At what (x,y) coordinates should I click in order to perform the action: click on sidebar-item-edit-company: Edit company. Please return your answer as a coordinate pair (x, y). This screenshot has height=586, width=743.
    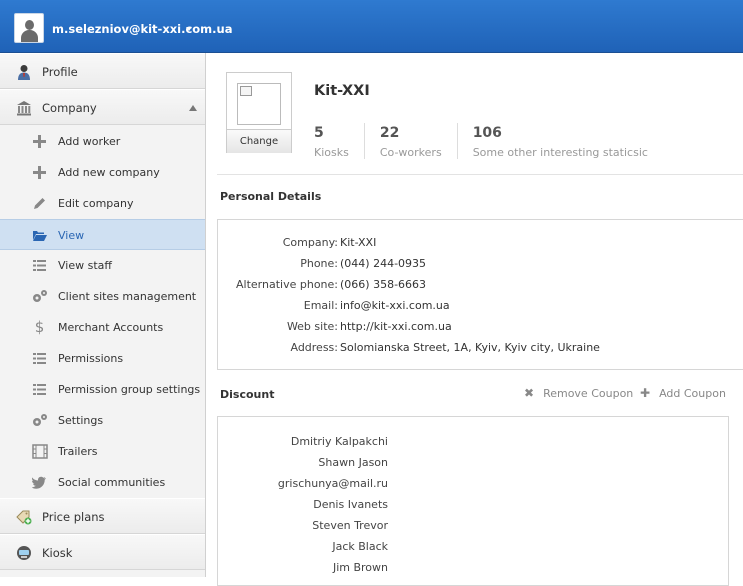
    Looking at the image, I should click on (102, 203).